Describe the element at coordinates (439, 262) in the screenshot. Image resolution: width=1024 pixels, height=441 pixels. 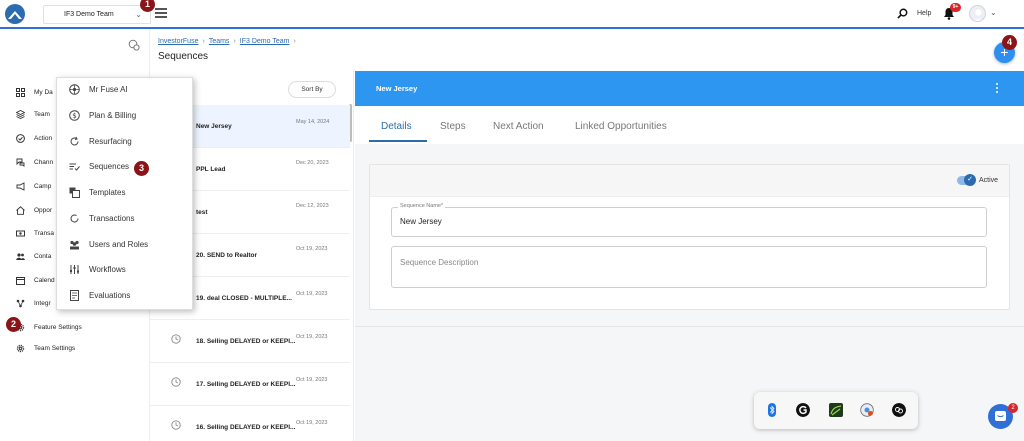
I see `sequence-description-placeholder: Sequence Description` at that location.